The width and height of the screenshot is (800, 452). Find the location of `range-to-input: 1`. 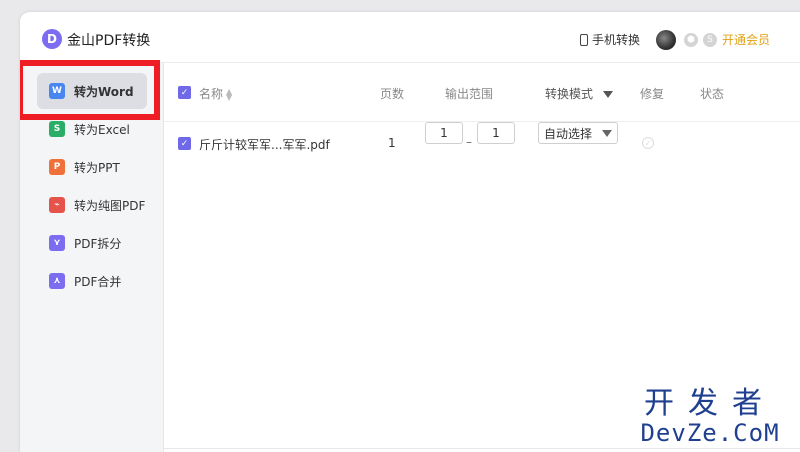

range-to-input: 1 is located at coordinates (496, 133).